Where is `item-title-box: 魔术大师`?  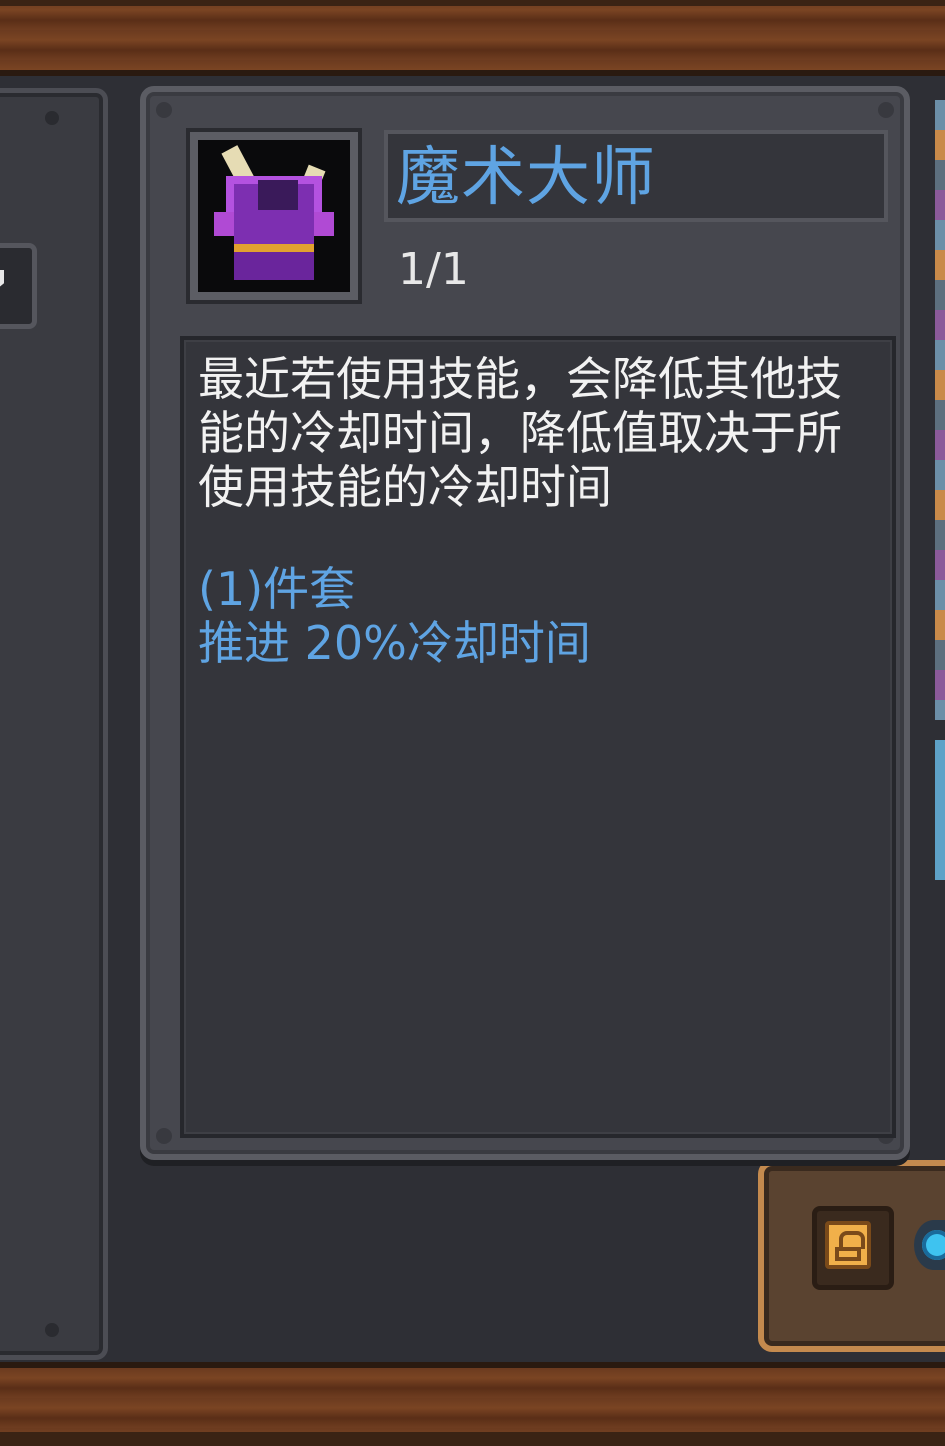
item-title-box: 魔术大师 is located at coordinates (636, 176).